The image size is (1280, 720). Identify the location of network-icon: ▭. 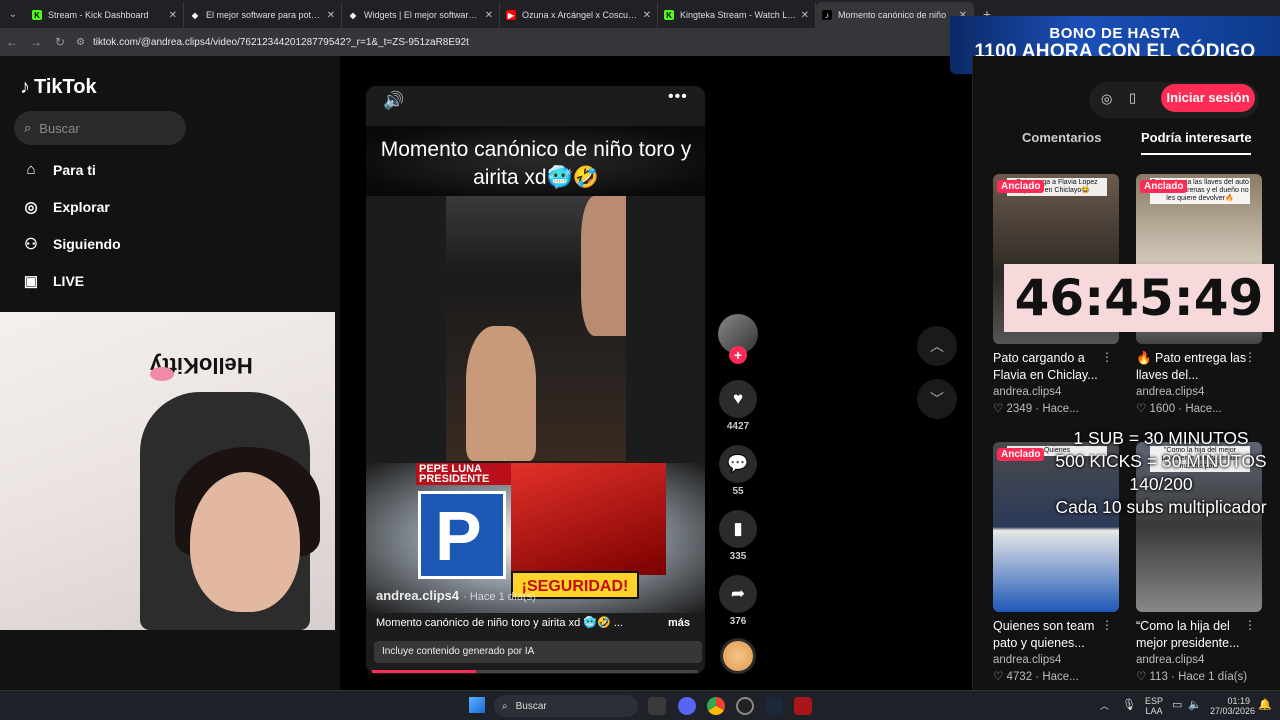
(1177, 705).